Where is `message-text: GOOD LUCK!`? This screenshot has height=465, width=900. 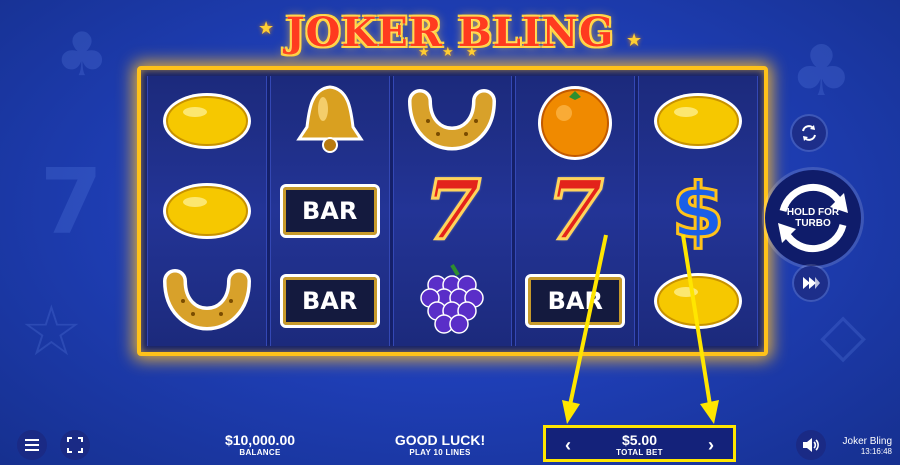
message-text: GOOD LUCK! is located at coordinates (440, 440).